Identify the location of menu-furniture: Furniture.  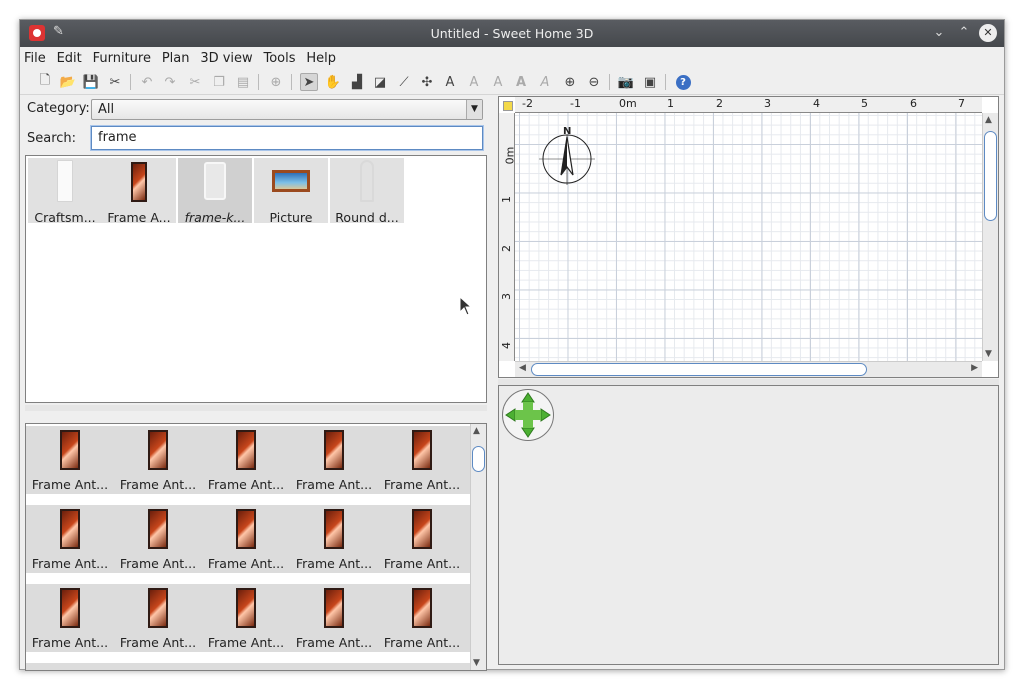
(121, 56).